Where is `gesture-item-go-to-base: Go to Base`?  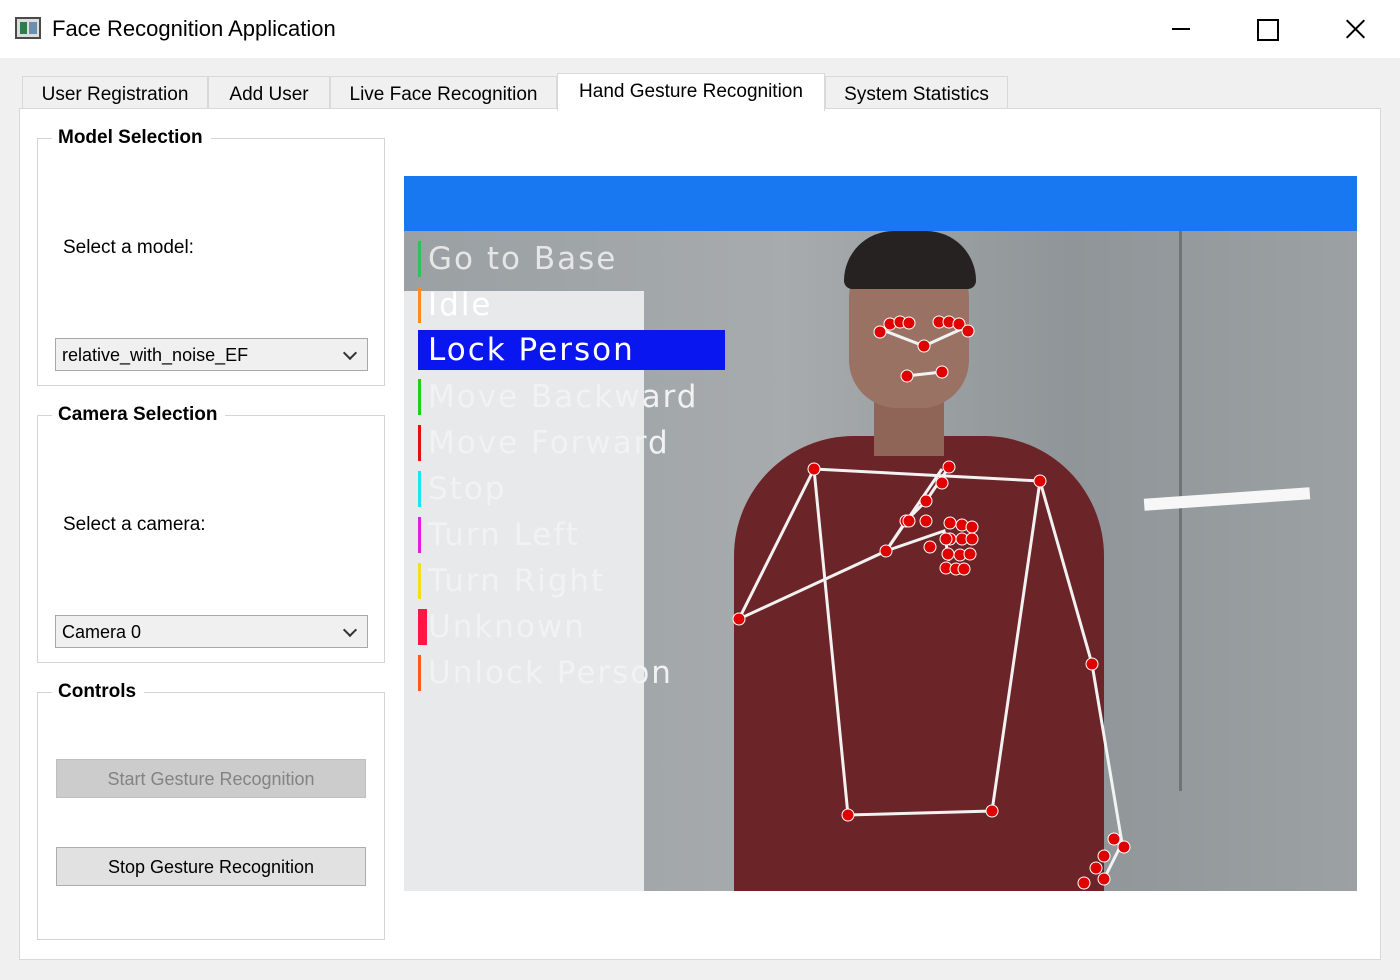
gesture-item-go-to-base: Go to Base is located at coordinates (578, 259).